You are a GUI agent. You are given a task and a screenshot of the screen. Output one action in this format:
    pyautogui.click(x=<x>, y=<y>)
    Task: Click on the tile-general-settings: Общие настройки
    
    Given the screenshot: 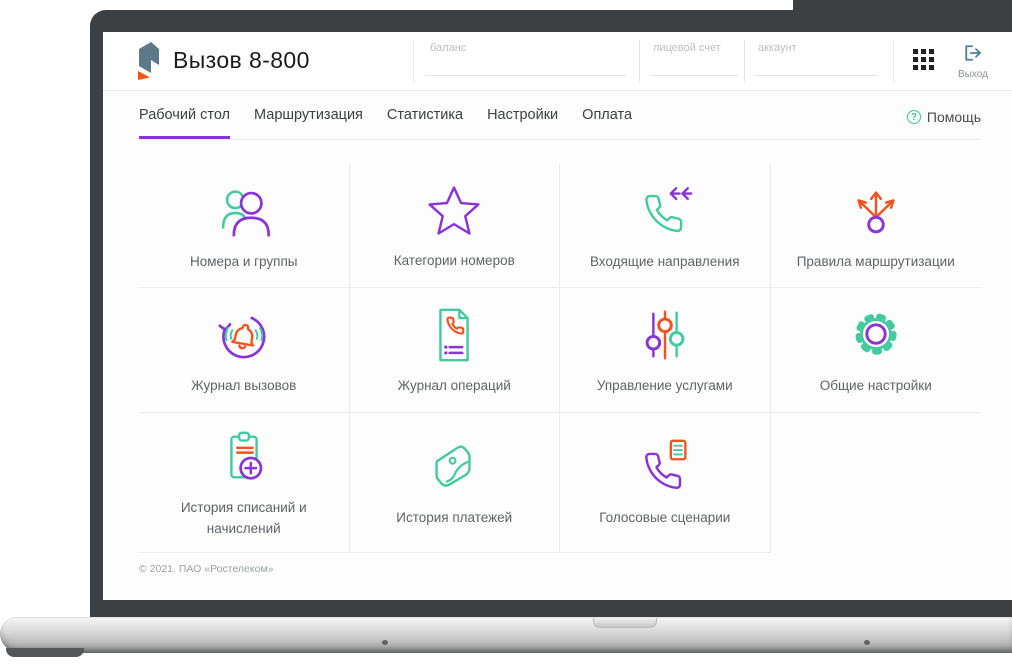 What is the action you would take?
    pyautogui.click(x=875, y=350)
    